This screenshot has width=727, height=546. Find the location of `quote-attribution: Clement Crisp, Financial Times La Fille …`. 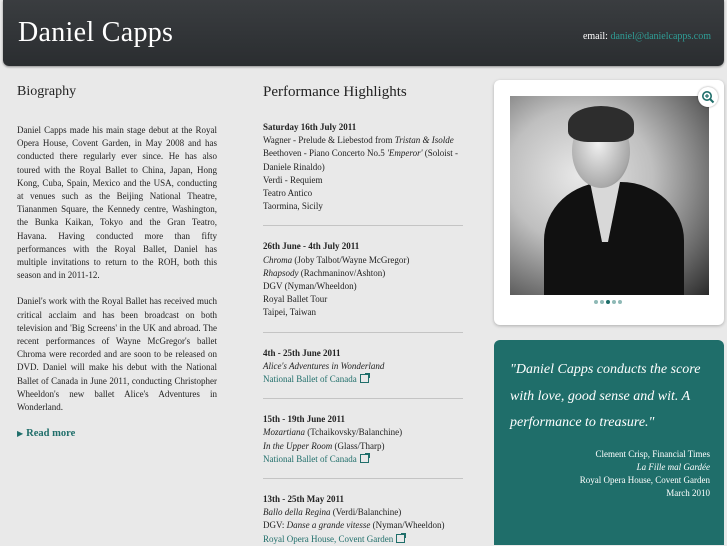

quote-attribution: Clement Crisp, Financial Times La Fille … is located at coordinates (645, 474).